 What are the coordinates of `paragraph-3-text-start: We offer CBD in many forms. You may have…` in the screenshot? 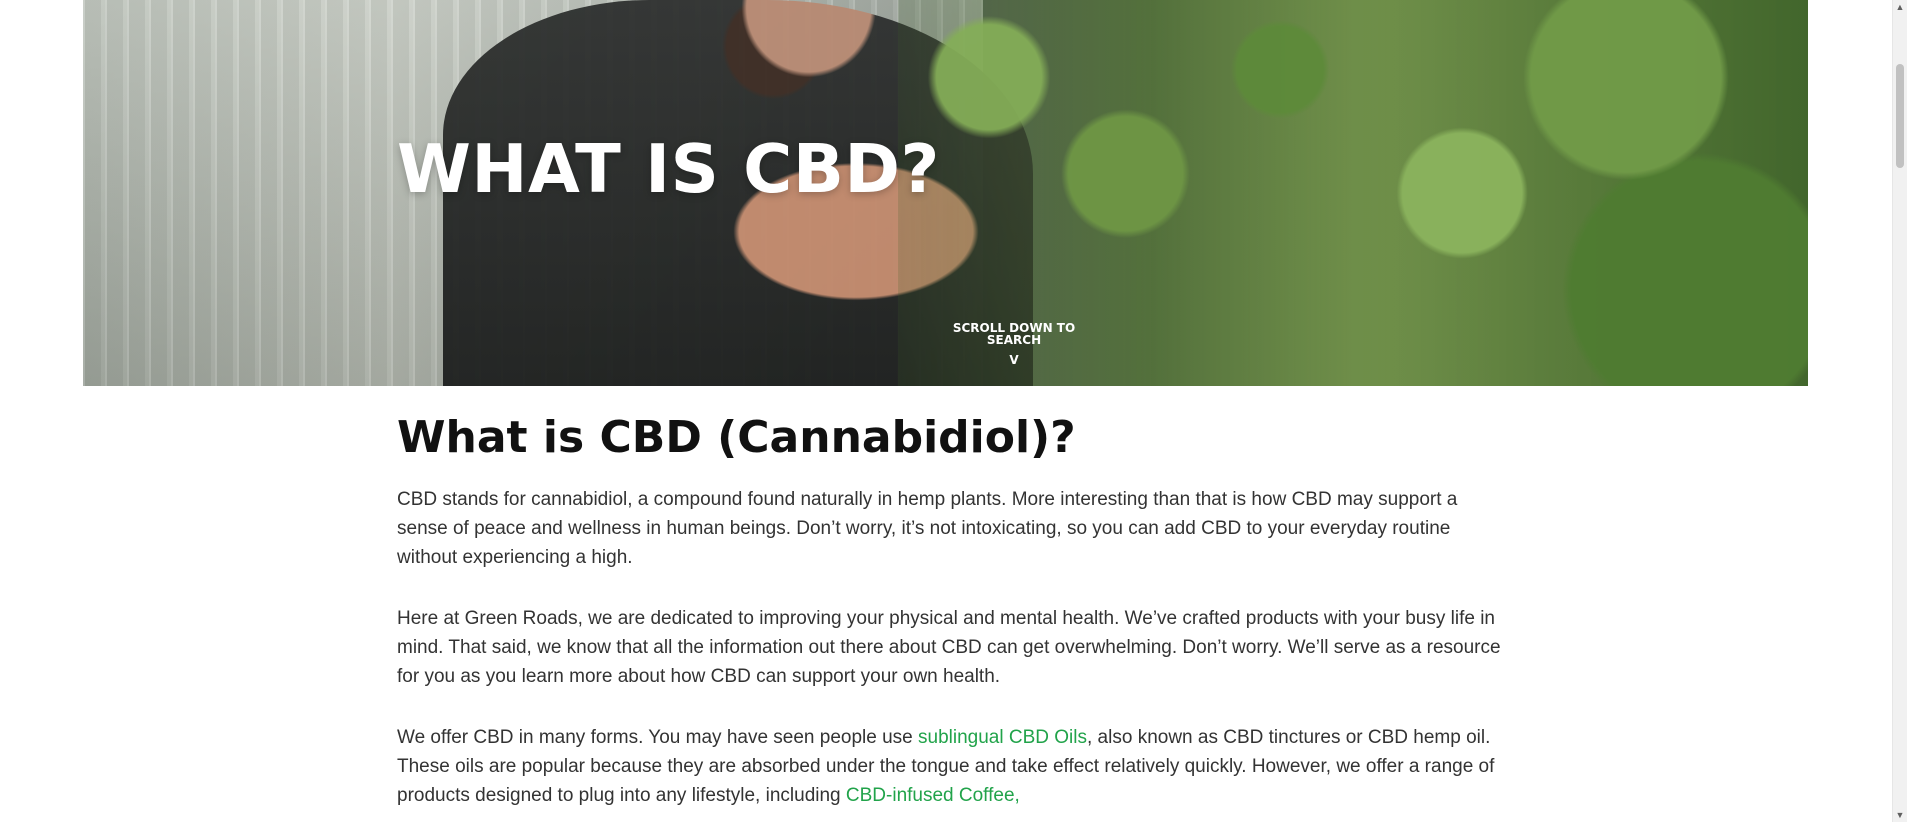 It's located at (658, 737).